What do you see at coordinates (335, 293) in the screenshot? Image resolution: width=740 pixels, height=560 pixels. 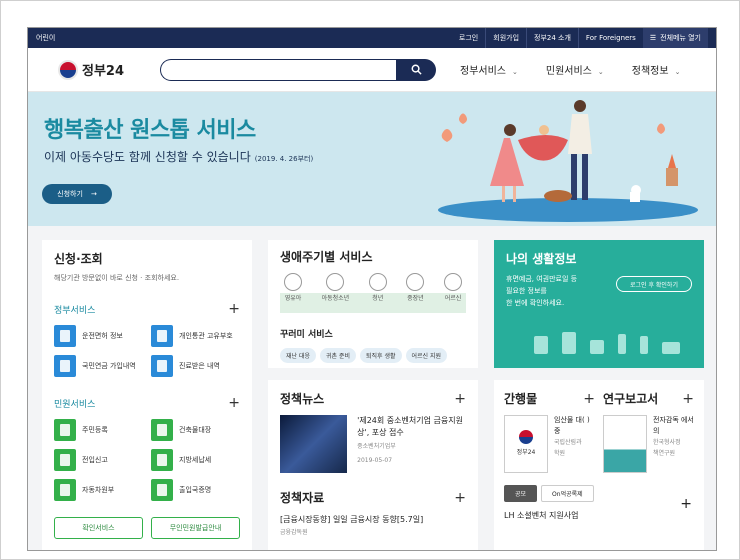 I see `stage-youth: 아동청소년` at bounding box center [335, 293].